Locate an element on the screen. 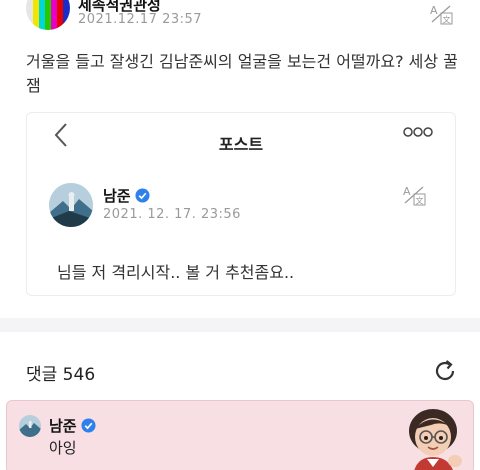 The width and height of the screenshot is (480, 470). quote-translate-icon: A 文 is located at coordinates (414, 195).